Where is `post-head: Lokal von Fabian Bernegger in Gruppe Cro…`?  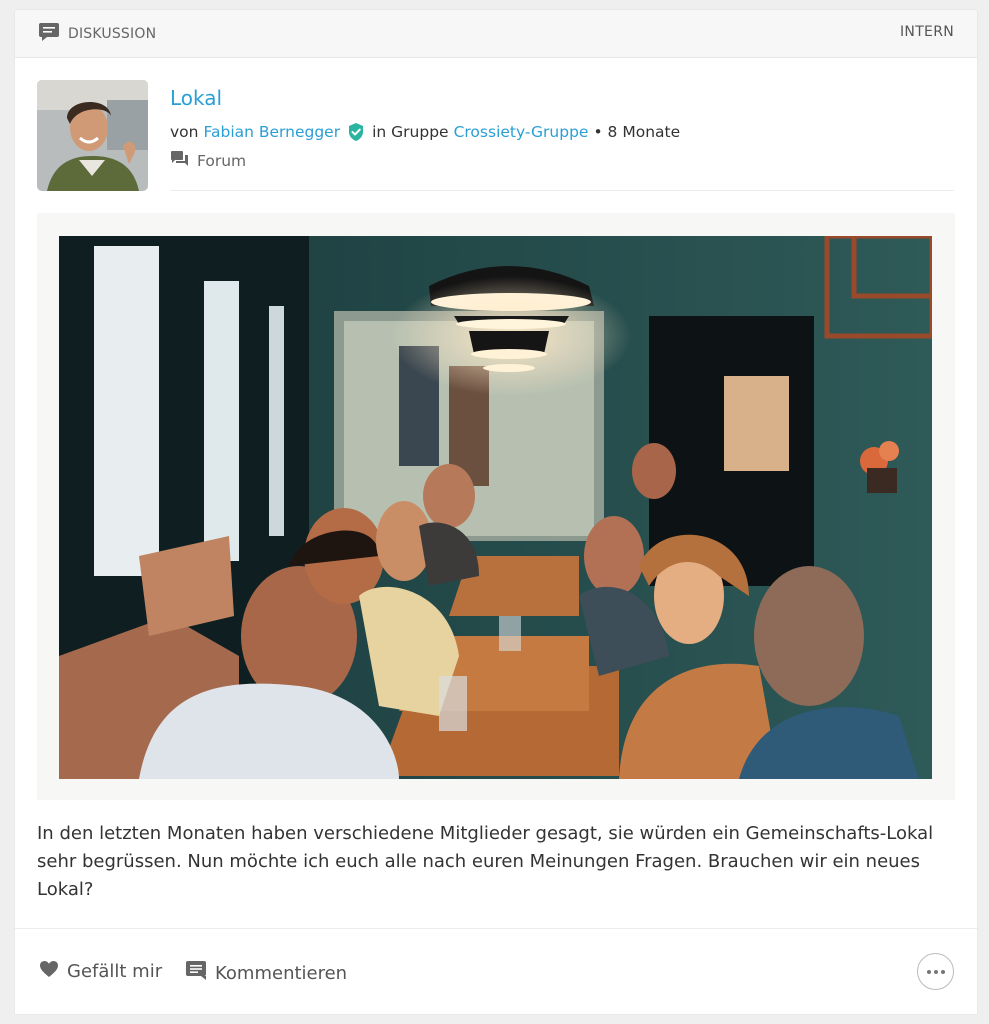
post-head: Lokal von Fabian Bernegger in Gruppe Cro… is located at coordinates (496, 128).